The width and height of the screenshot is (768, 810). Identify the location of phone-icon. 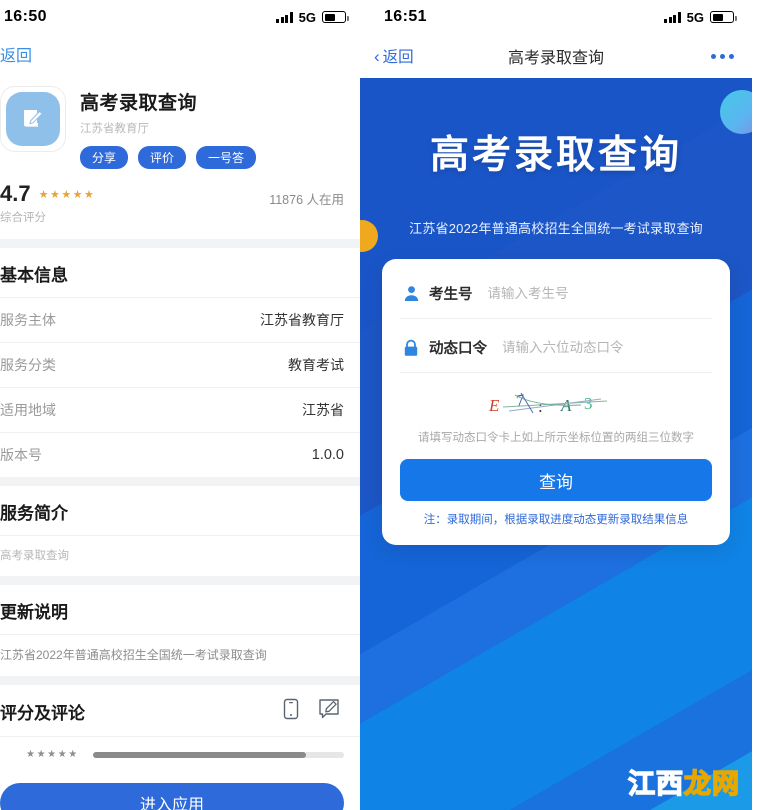
(291, 711).